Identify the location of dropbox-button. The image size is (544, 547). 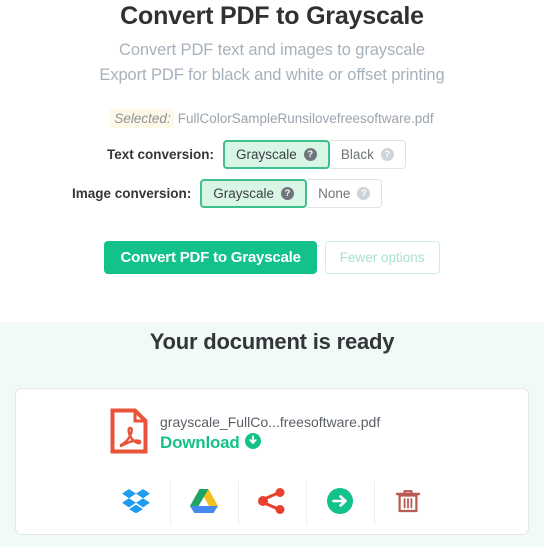
(136, 503).